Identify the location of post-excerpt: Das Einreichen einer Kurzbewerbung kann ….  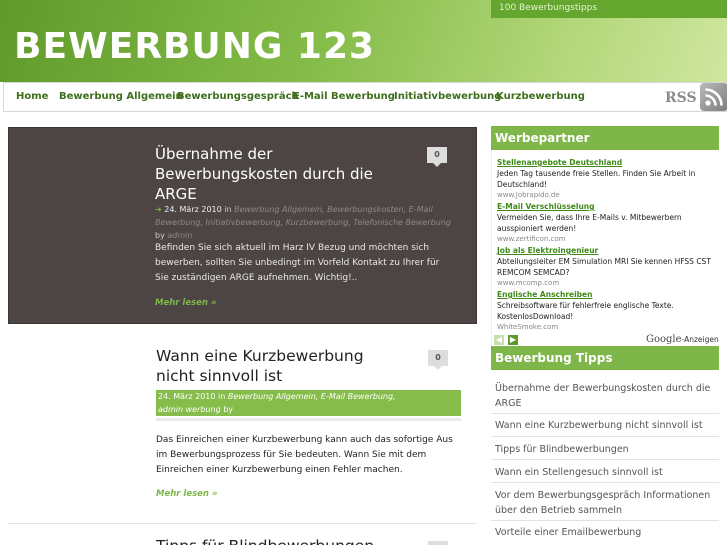
(304, 455).